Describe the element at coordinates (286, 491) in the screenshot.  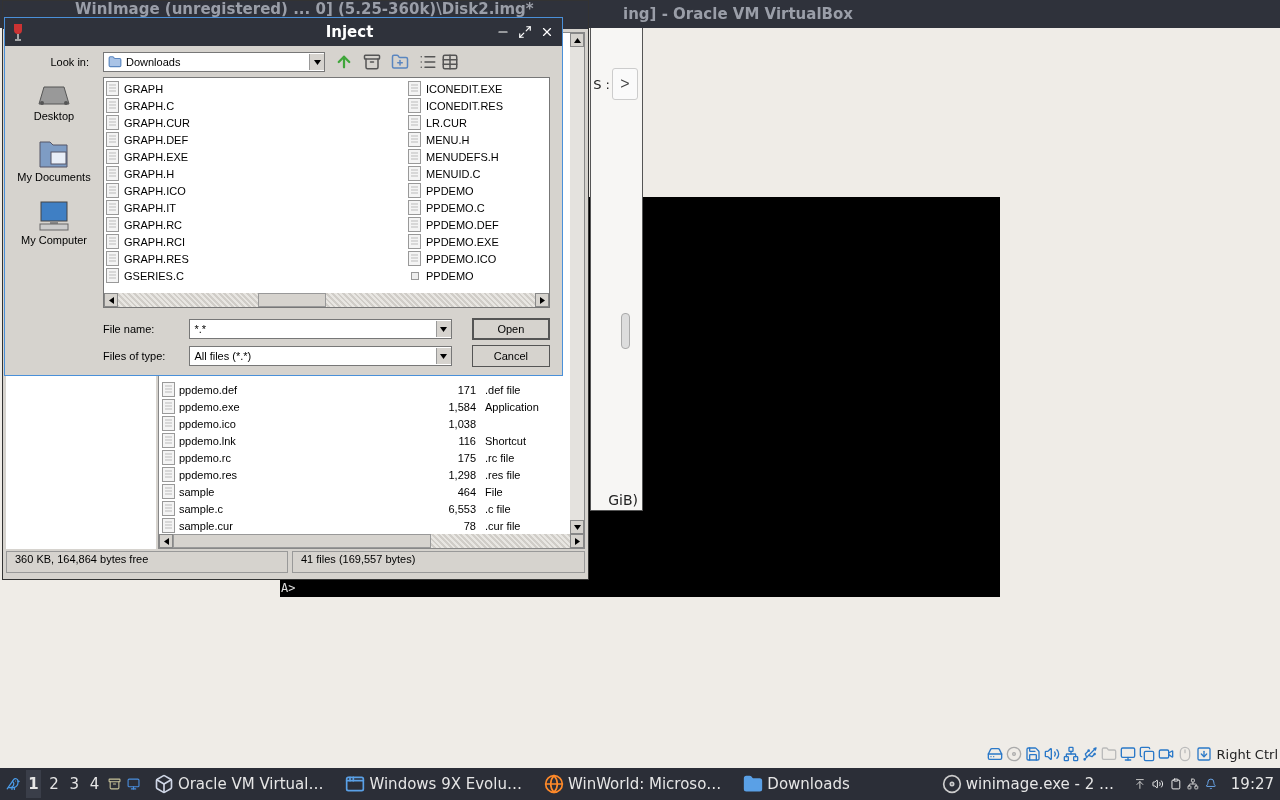
I see `file-name: sample` at that location.